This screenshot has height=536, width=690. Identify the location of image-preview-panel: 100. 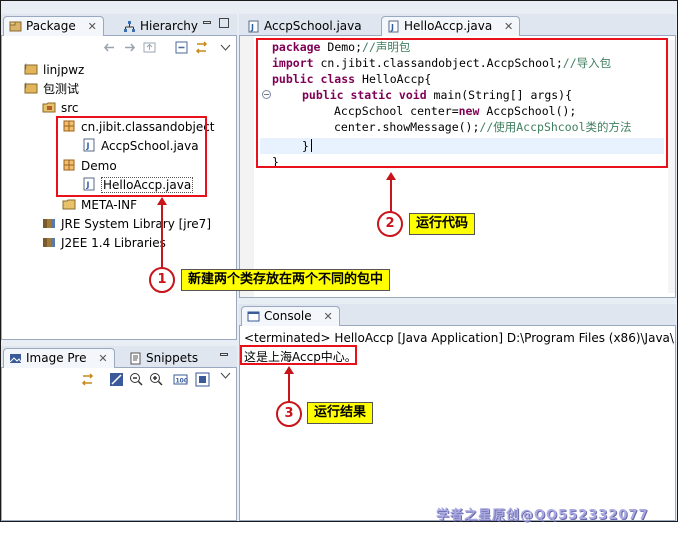
(119, 444).